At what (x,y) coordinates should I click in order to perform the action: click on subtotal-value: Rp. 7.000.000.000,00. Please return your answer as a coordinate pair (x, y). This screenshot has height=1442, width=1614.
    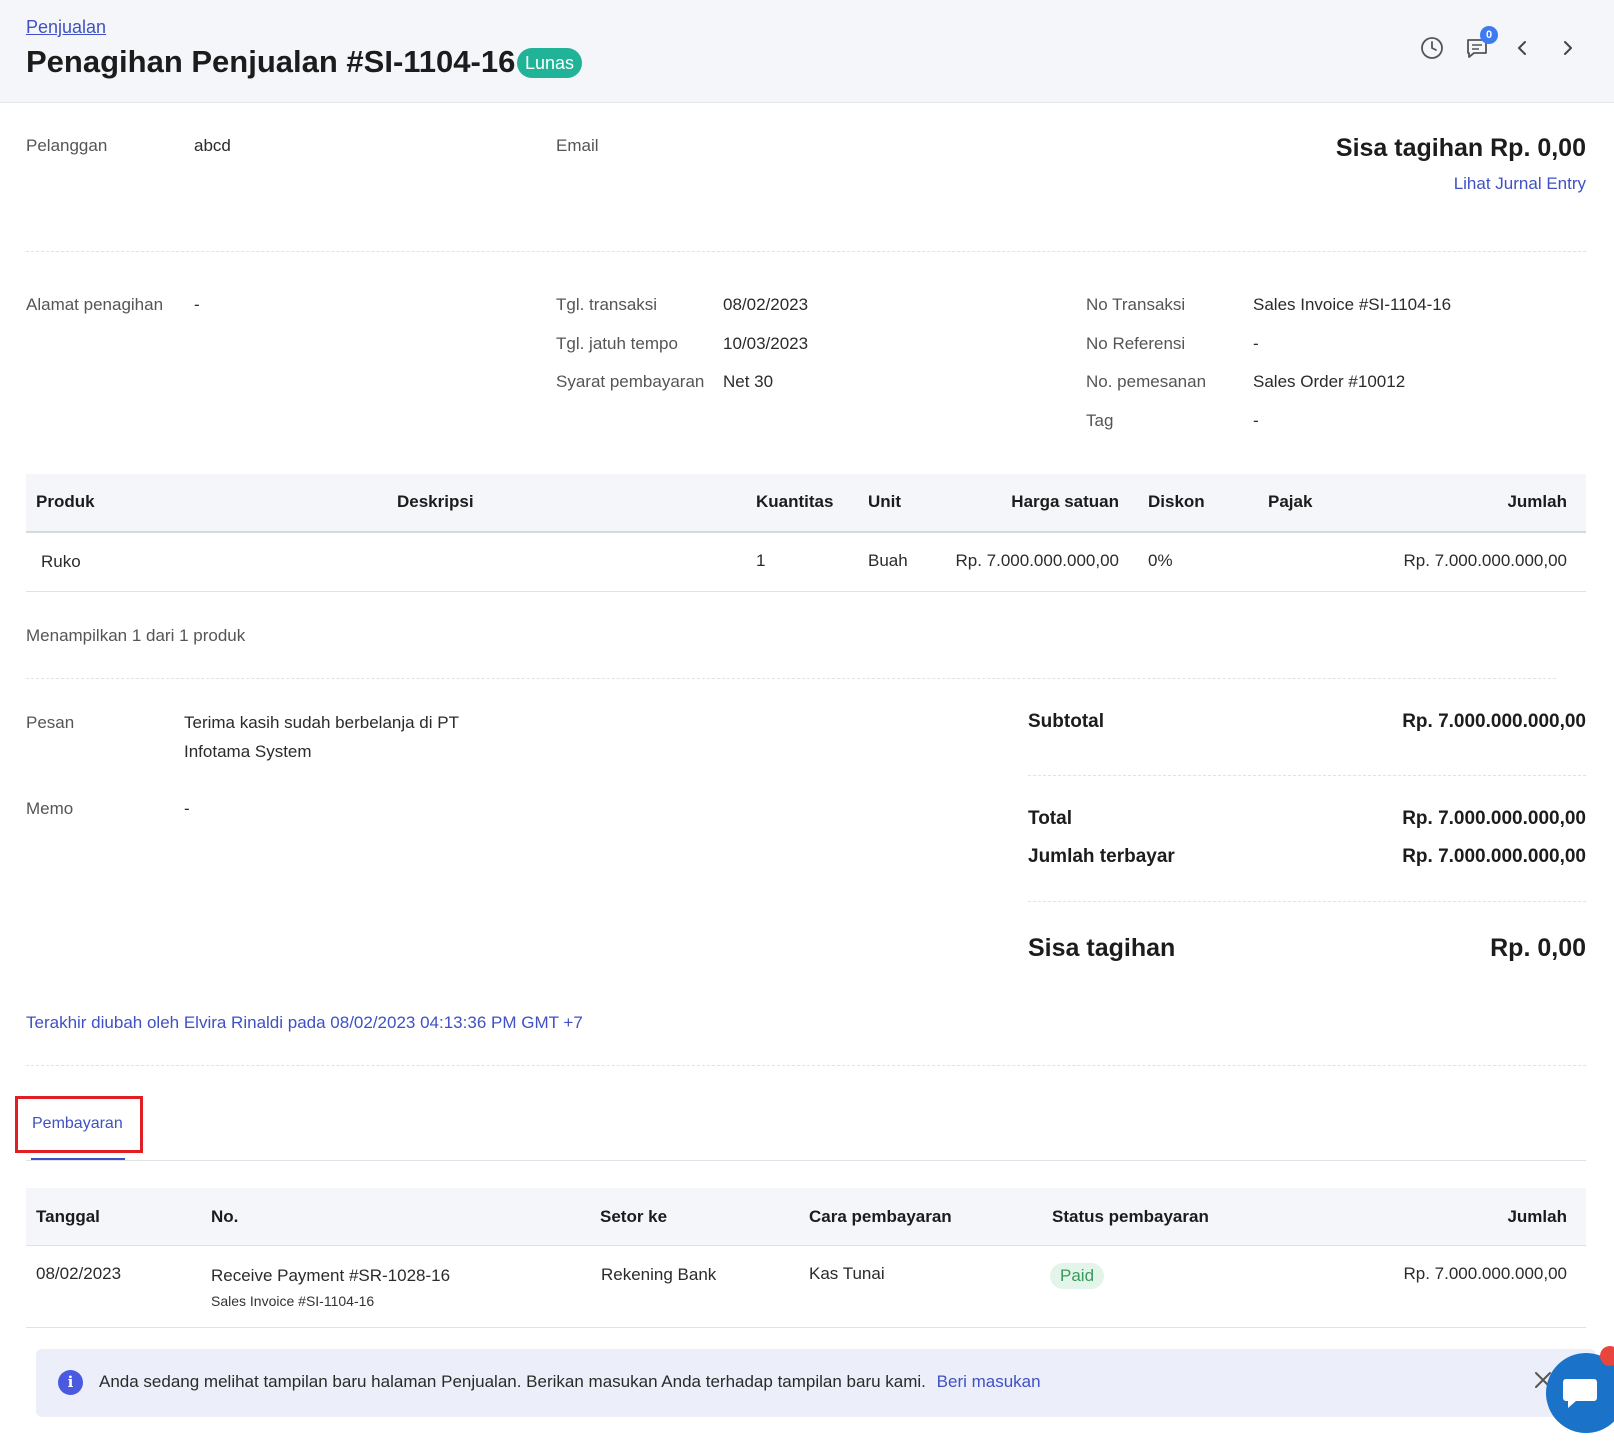
    Looking at the image, I should click on (1494, 721).